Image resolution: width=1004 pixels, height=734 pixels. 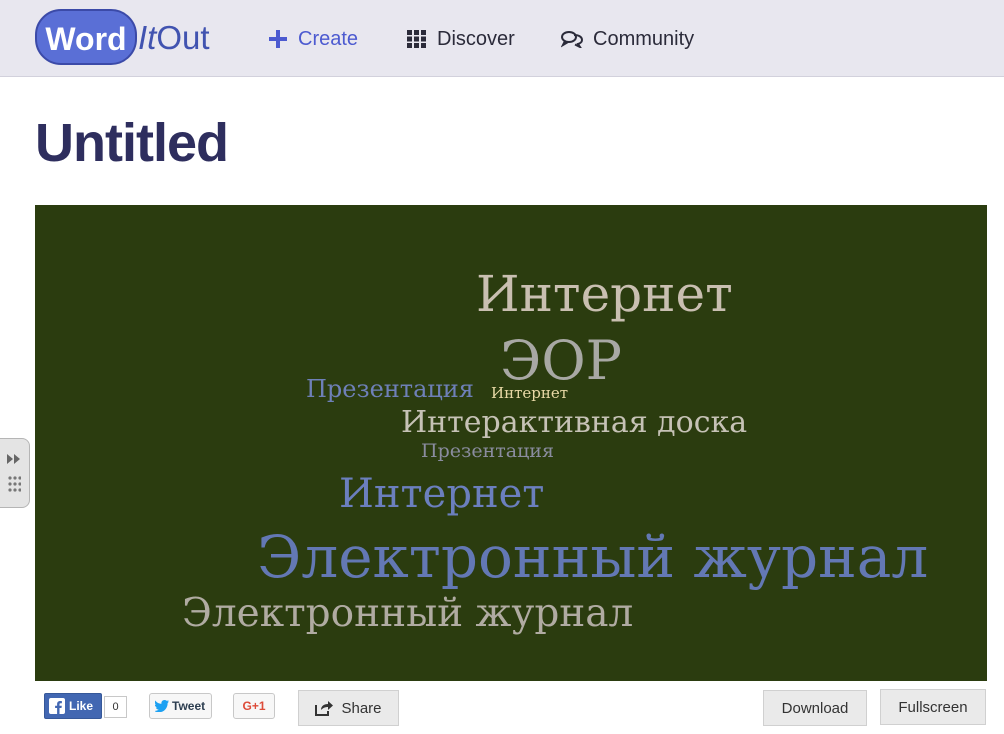 I want to click on tweet-button: Tweet, so click(x=180, y=706).